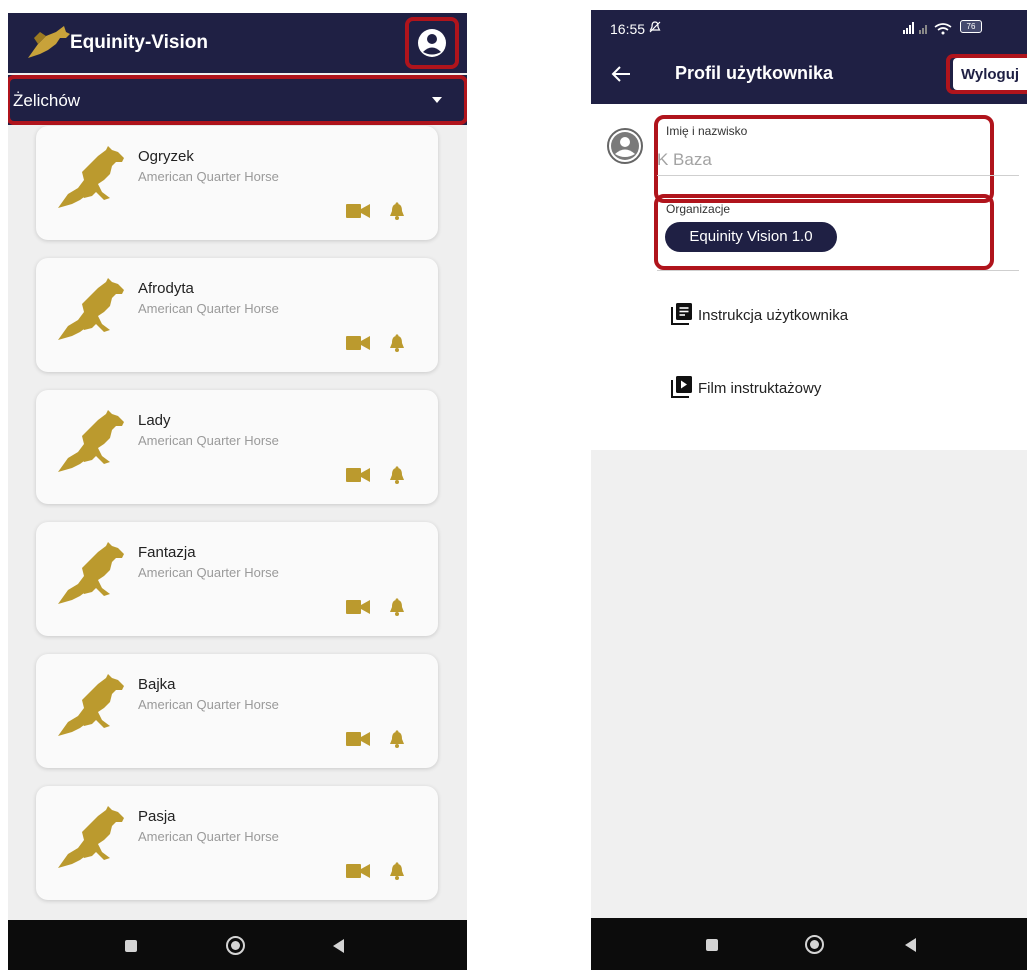 The height and width of the screenshot is (970, 1027). Describe the element at coordinates (628, 29) in the screenshot. I see `status-time: 16:55` at that location.